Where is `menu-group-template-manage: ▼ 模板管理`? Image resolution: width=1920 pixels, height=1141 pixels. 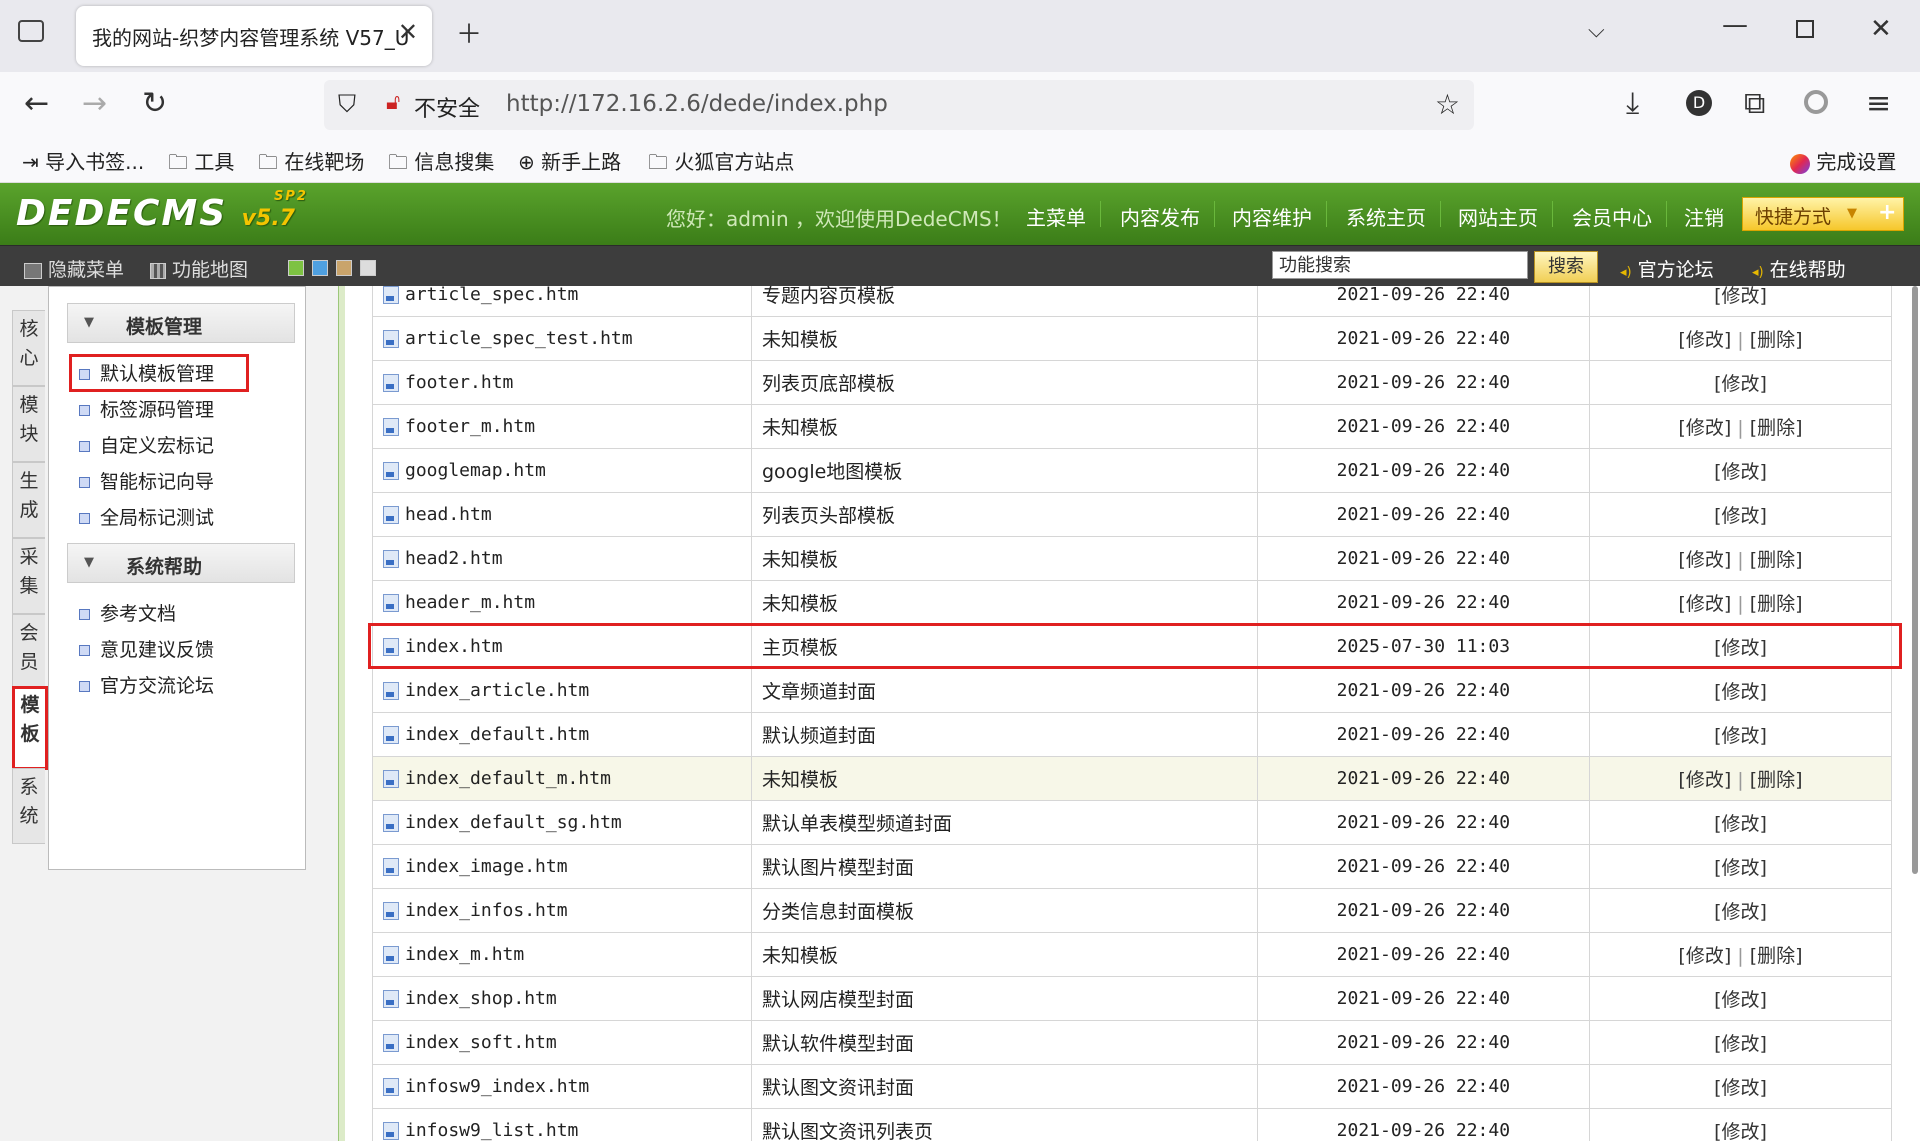
menu-group-template-manage: ▼ 模板管理 is located at coordinates (181, 323).